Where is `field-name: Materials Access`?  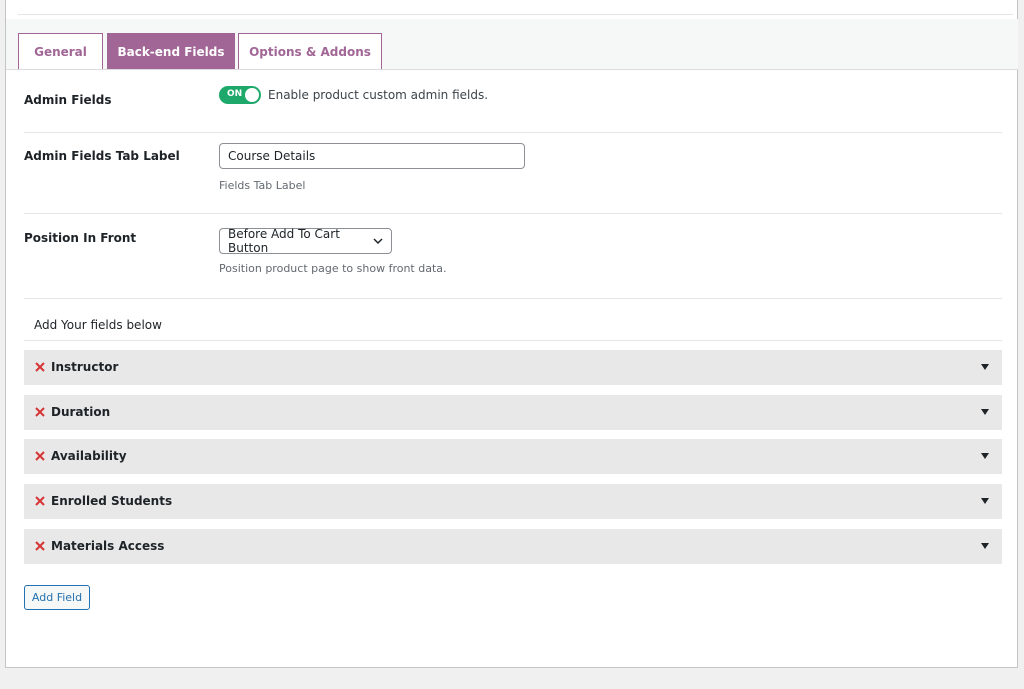 field-name: Materials Access is located at coordinates (108, 546).